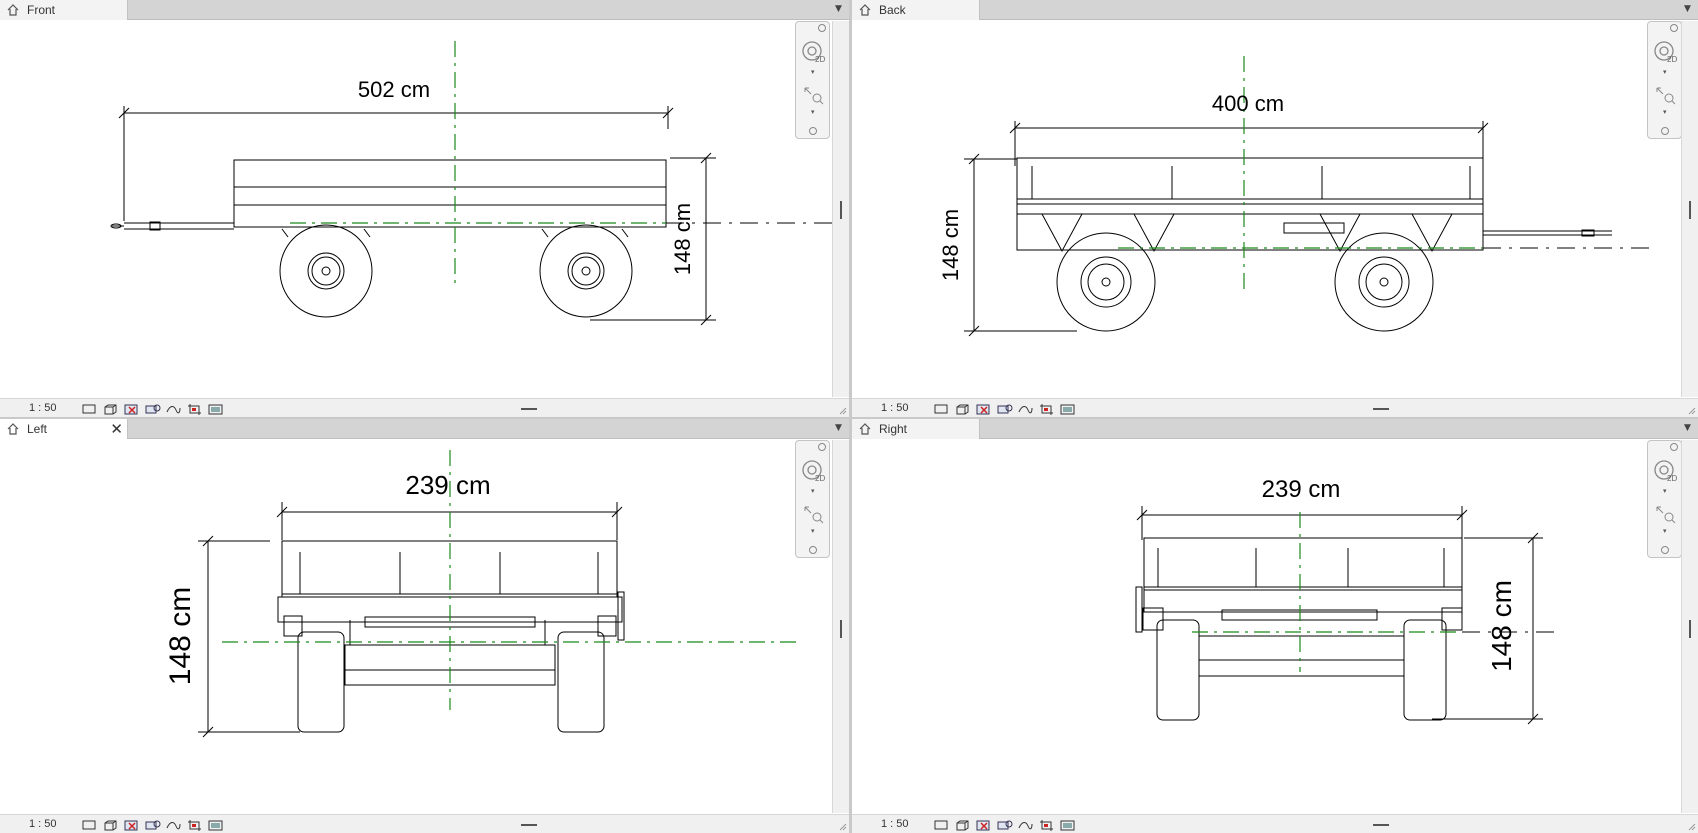 This screenshot has width=1698, height=833. I want to click on view-control-bar: 1 : 50, so click(1275, 407).